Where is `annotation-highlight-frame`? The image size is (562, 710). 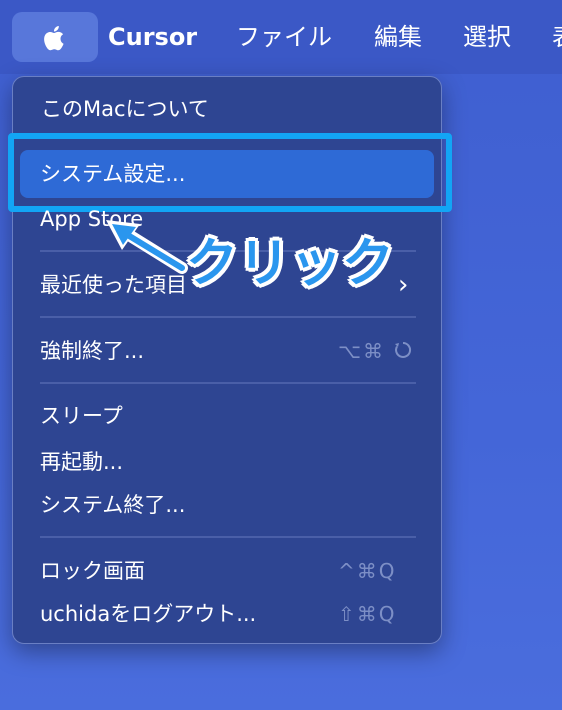 annotation-highlight-frame is located at coordinates (230, 172).